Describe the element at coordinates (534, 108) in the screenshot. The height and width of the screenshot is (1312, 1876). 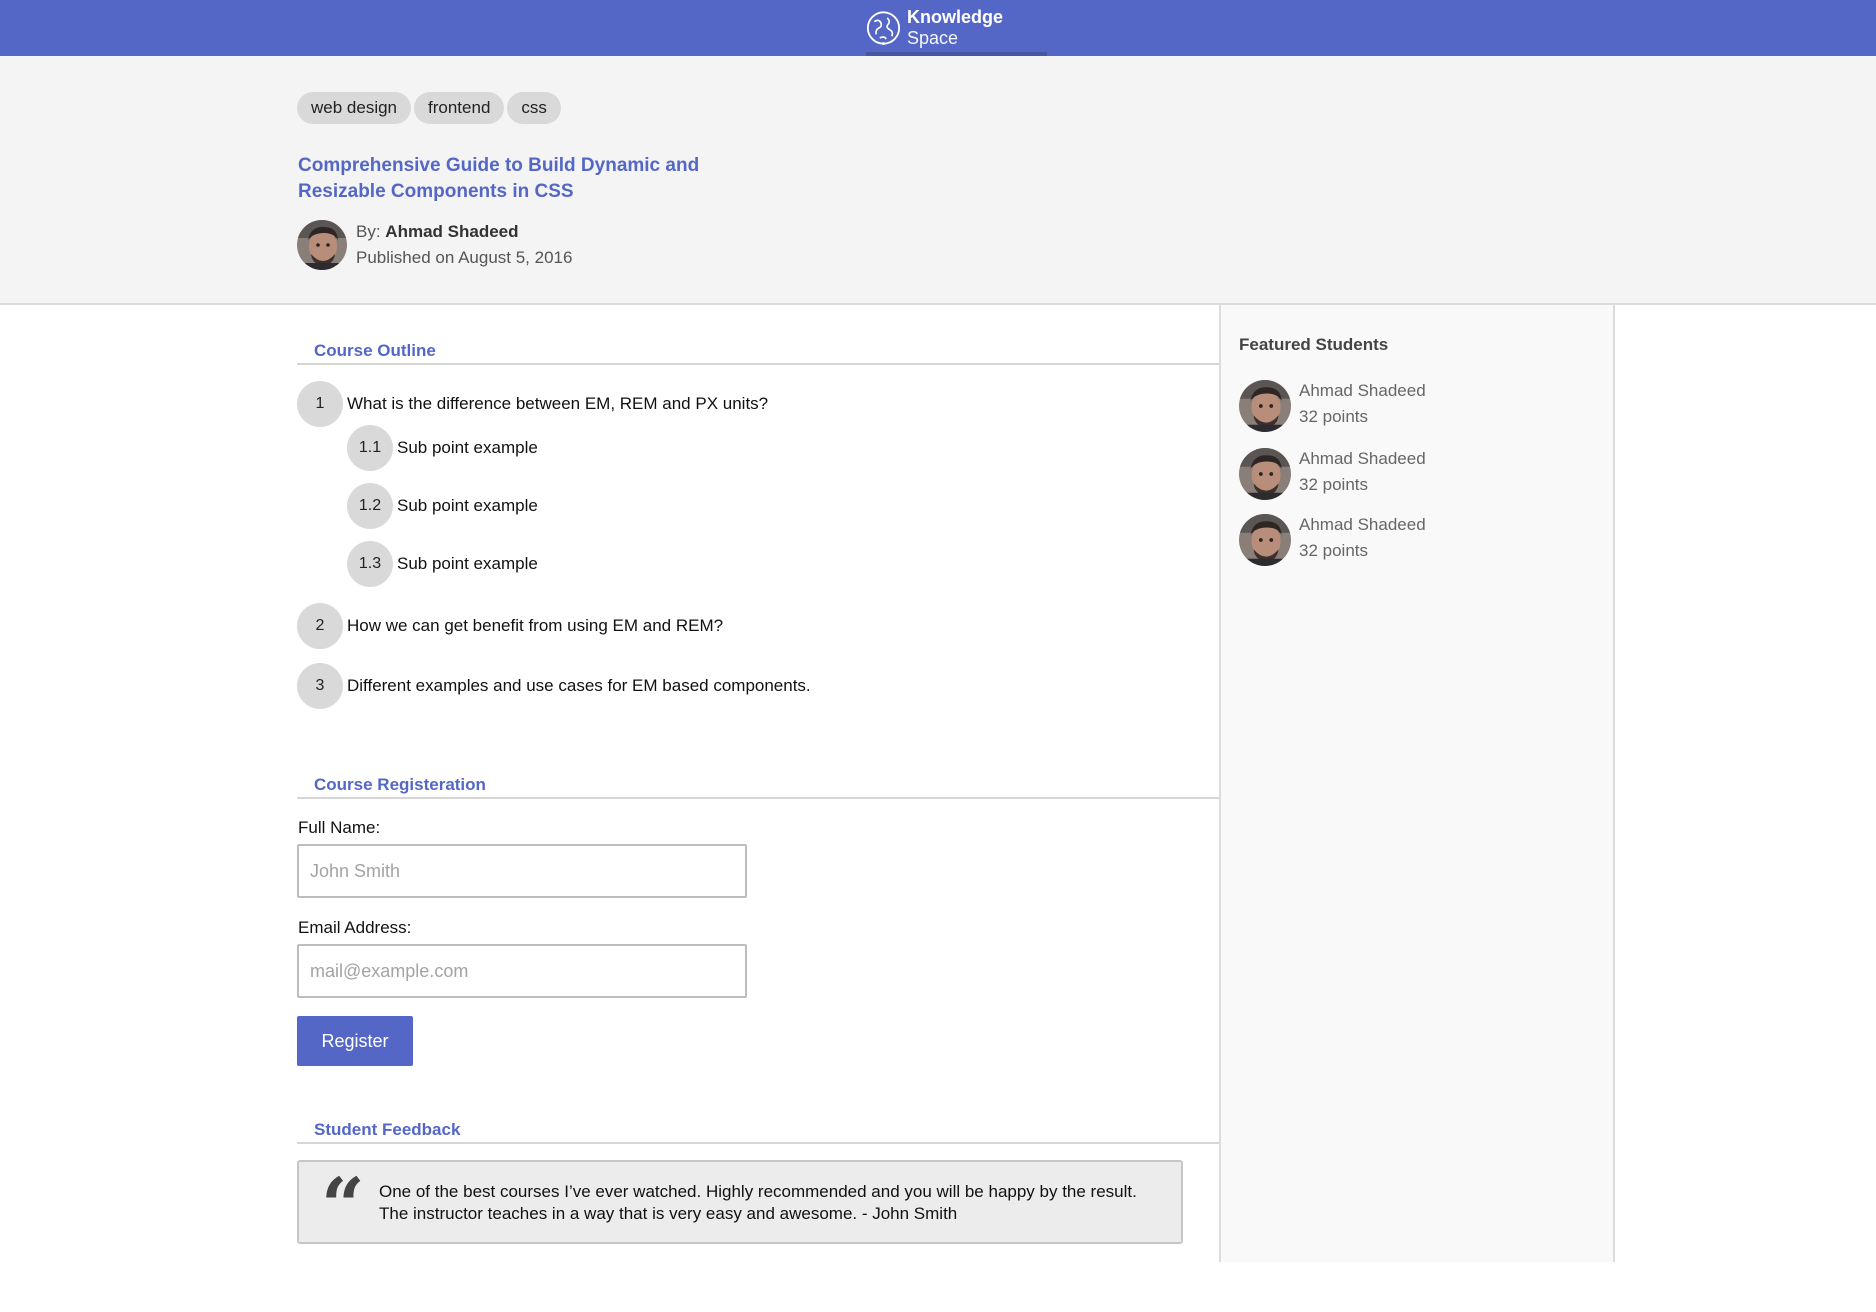
I see `tag-css: css` at that location.